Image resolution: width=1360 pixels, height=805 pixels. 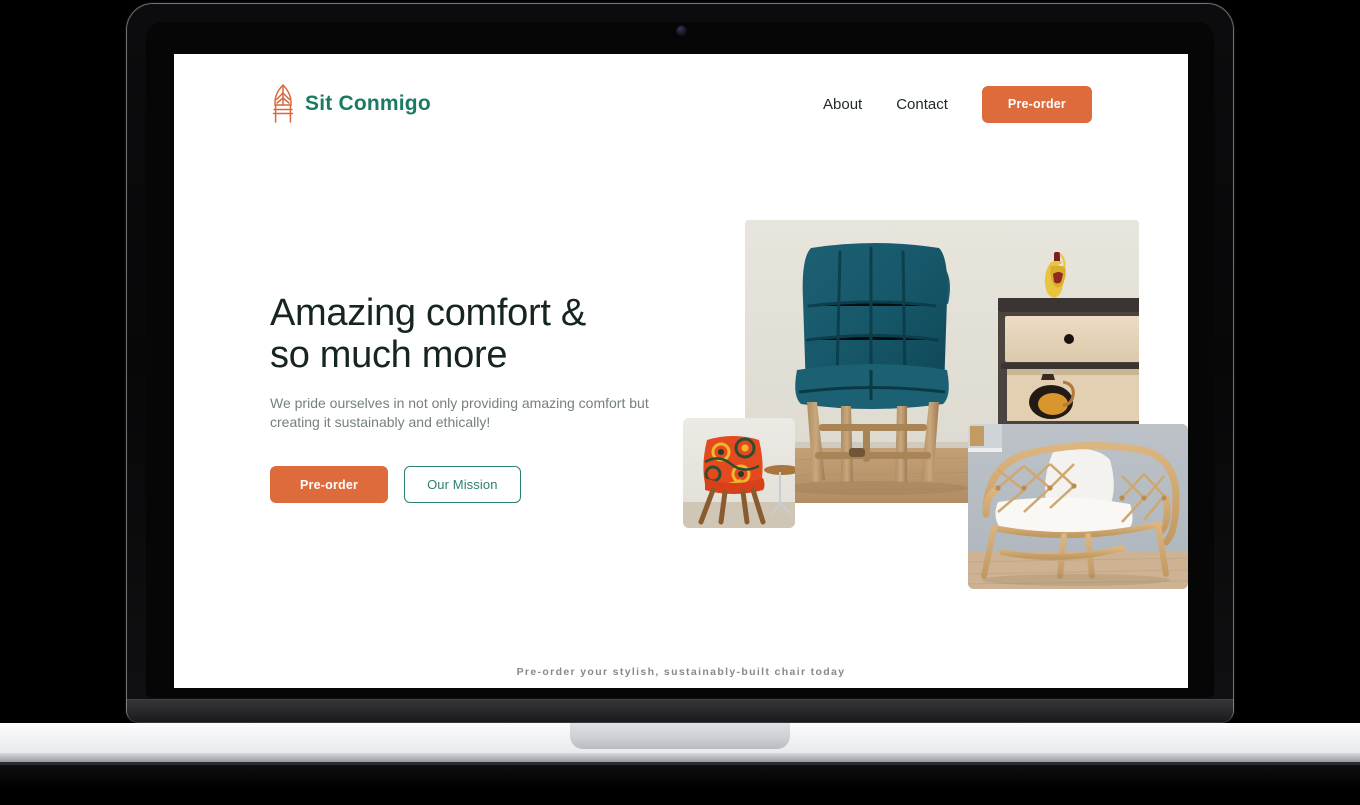 I want to click on laptop-hinge, so click(x=680, y=711).